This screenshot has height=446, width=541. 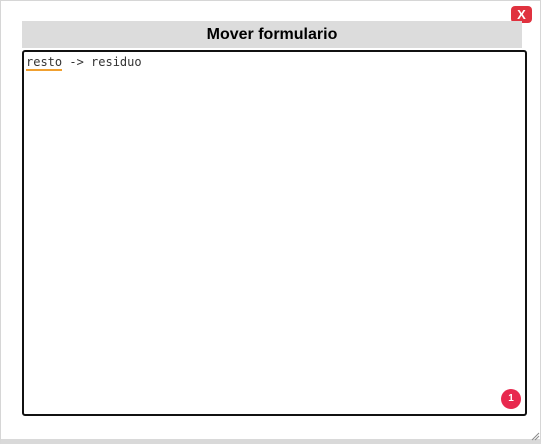 I want to click on resize-grip-icon, so click(x=535, y=434).